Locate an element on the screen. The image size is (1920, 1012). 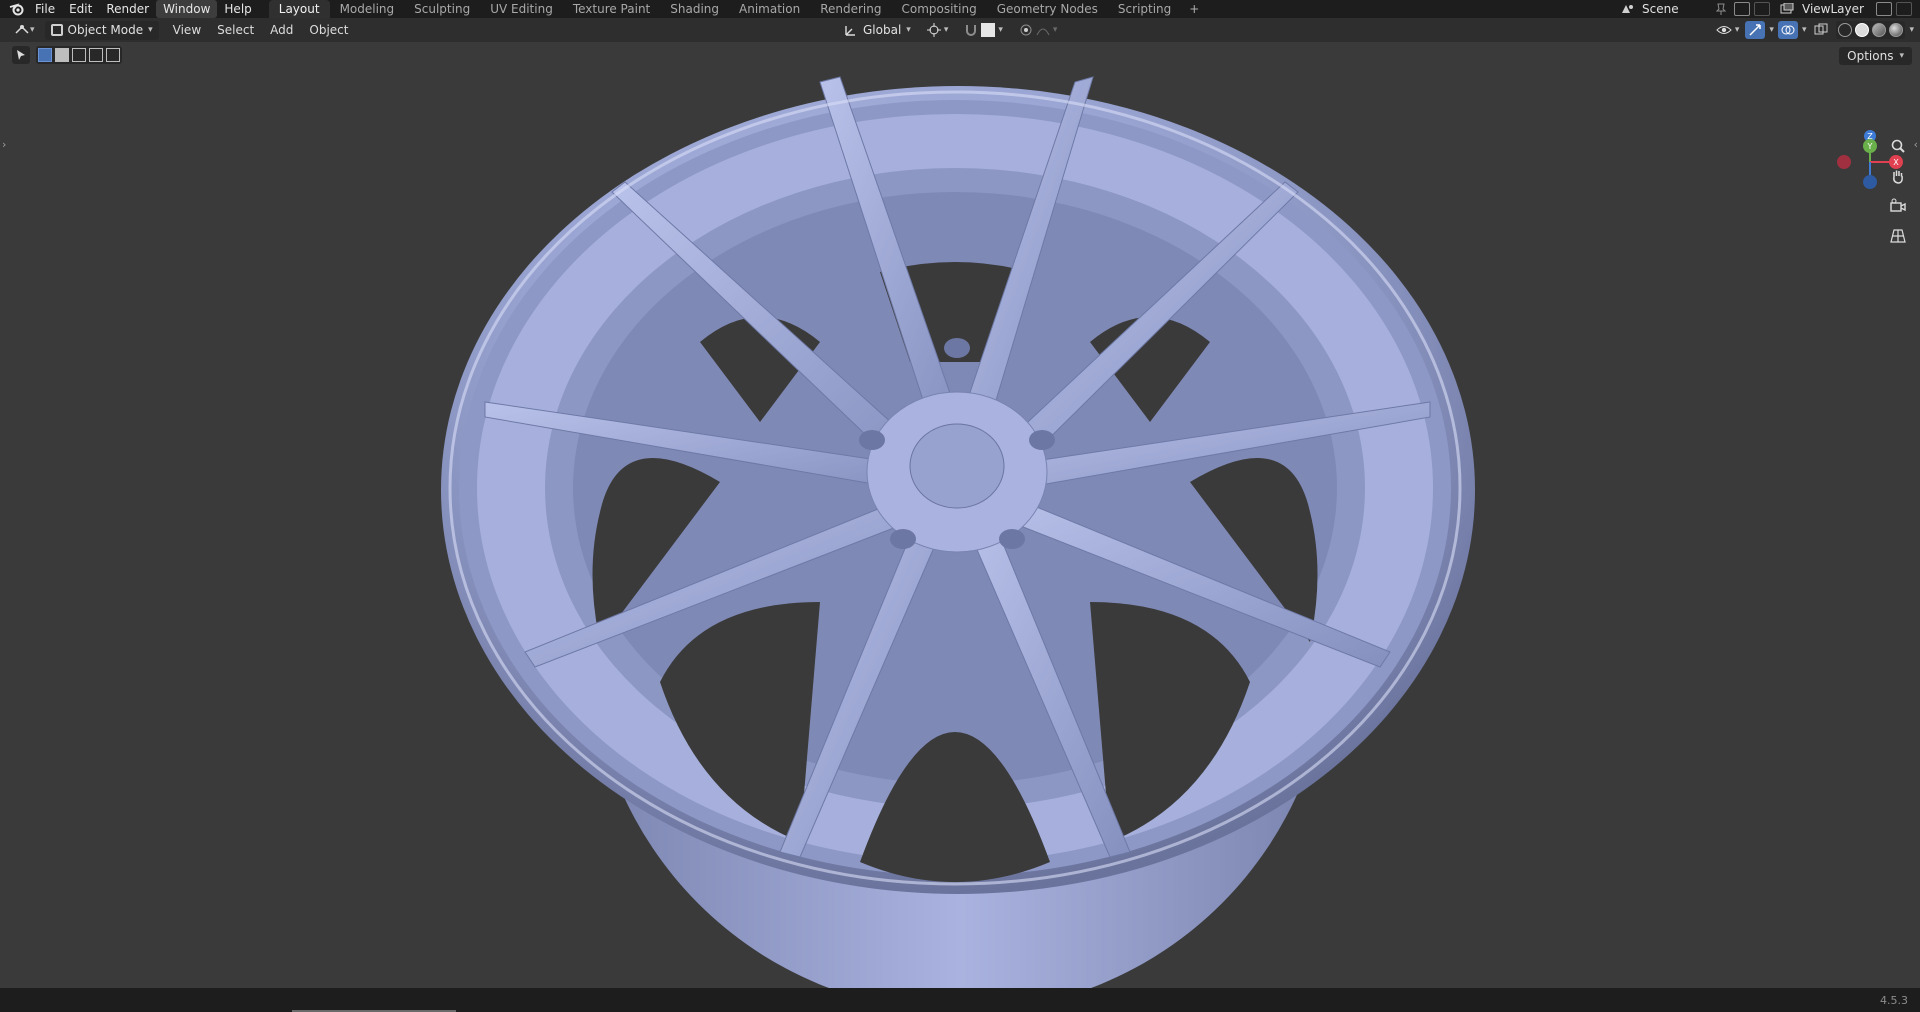
header-menu-select: Select is located at coordinates (235, 30).